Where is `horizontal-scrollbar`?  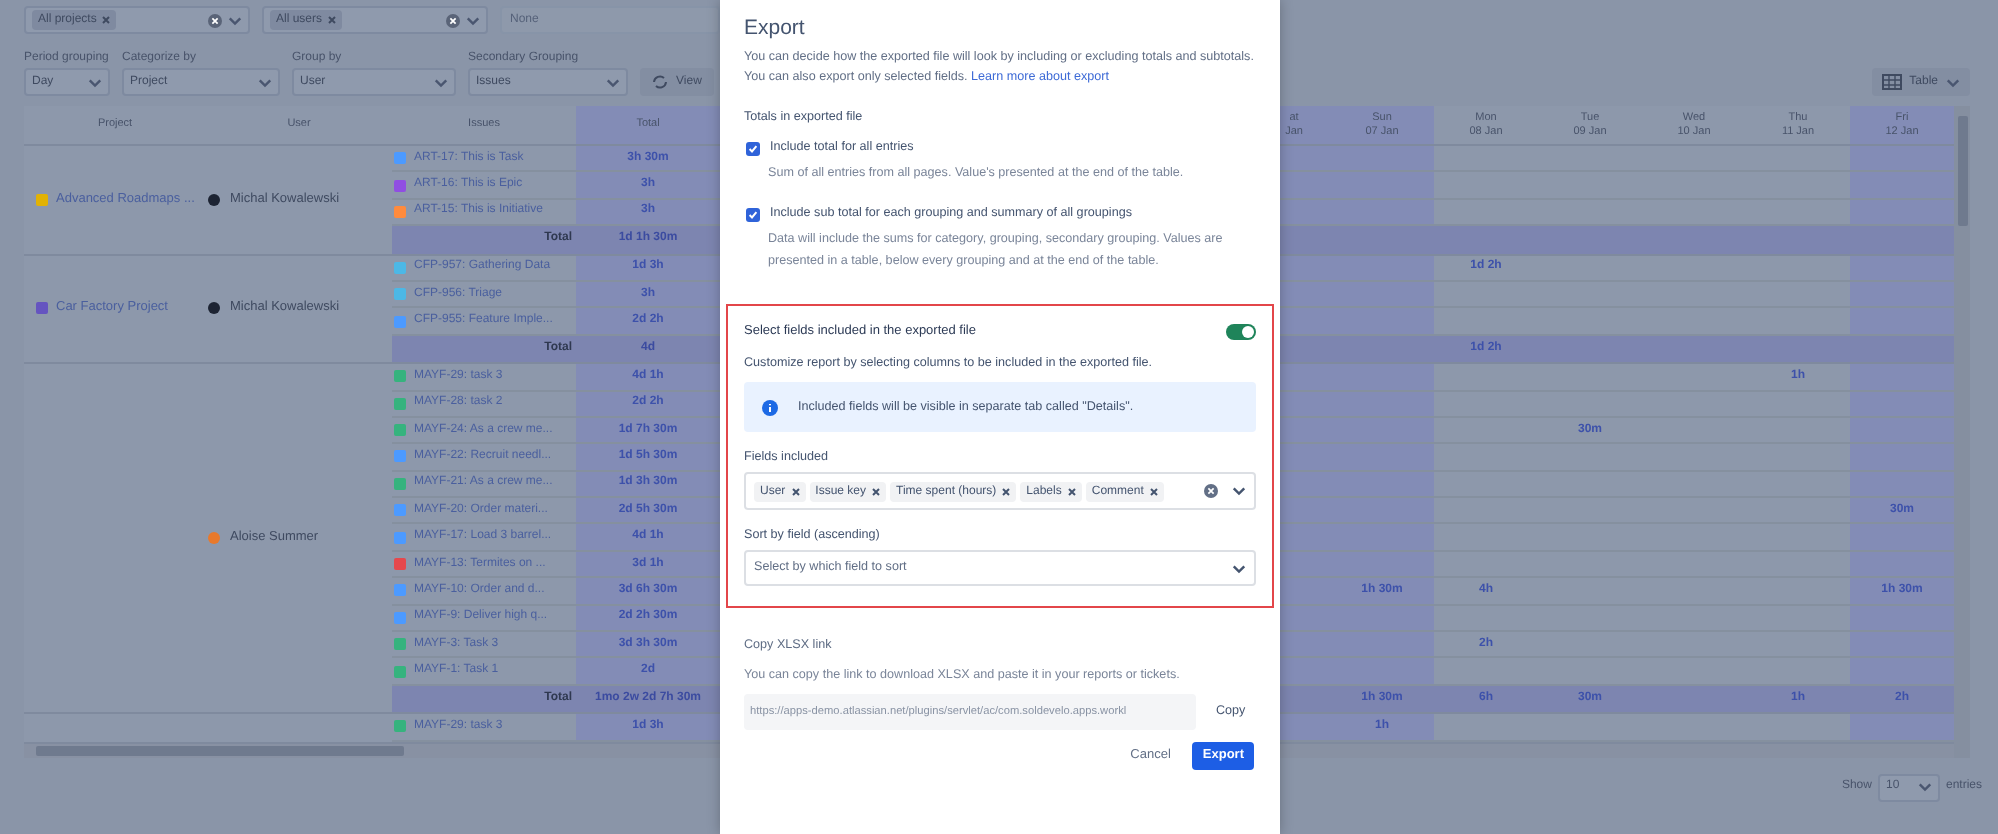
horizontal-scrollbar is located at coordinates (220, 750).